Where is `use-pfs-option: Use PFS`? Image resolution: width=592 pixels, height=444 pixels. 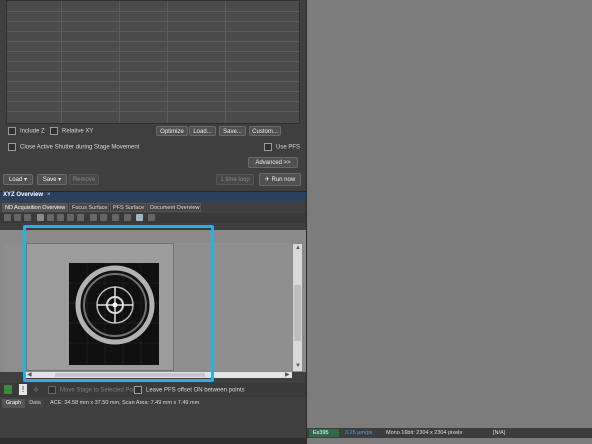 use-pfs-option: Use PFS is located at coordinates (282, 147).